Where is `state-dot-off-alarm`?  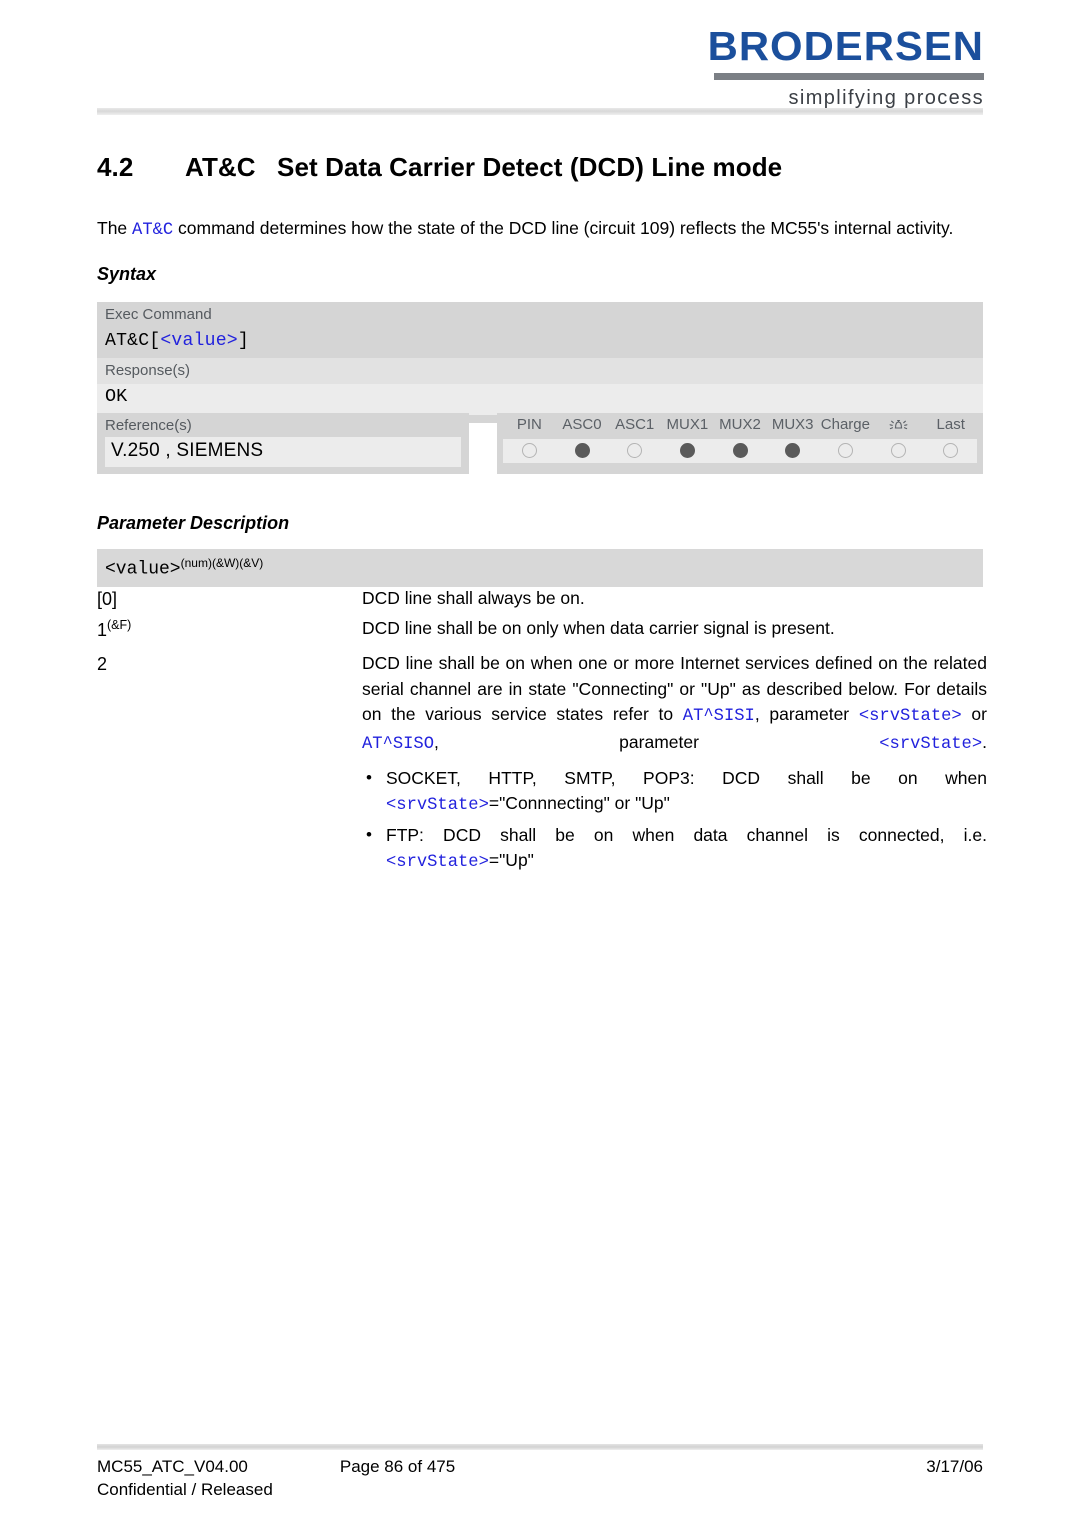 state-dot-off-alarm is located at coordinates (898, 450).